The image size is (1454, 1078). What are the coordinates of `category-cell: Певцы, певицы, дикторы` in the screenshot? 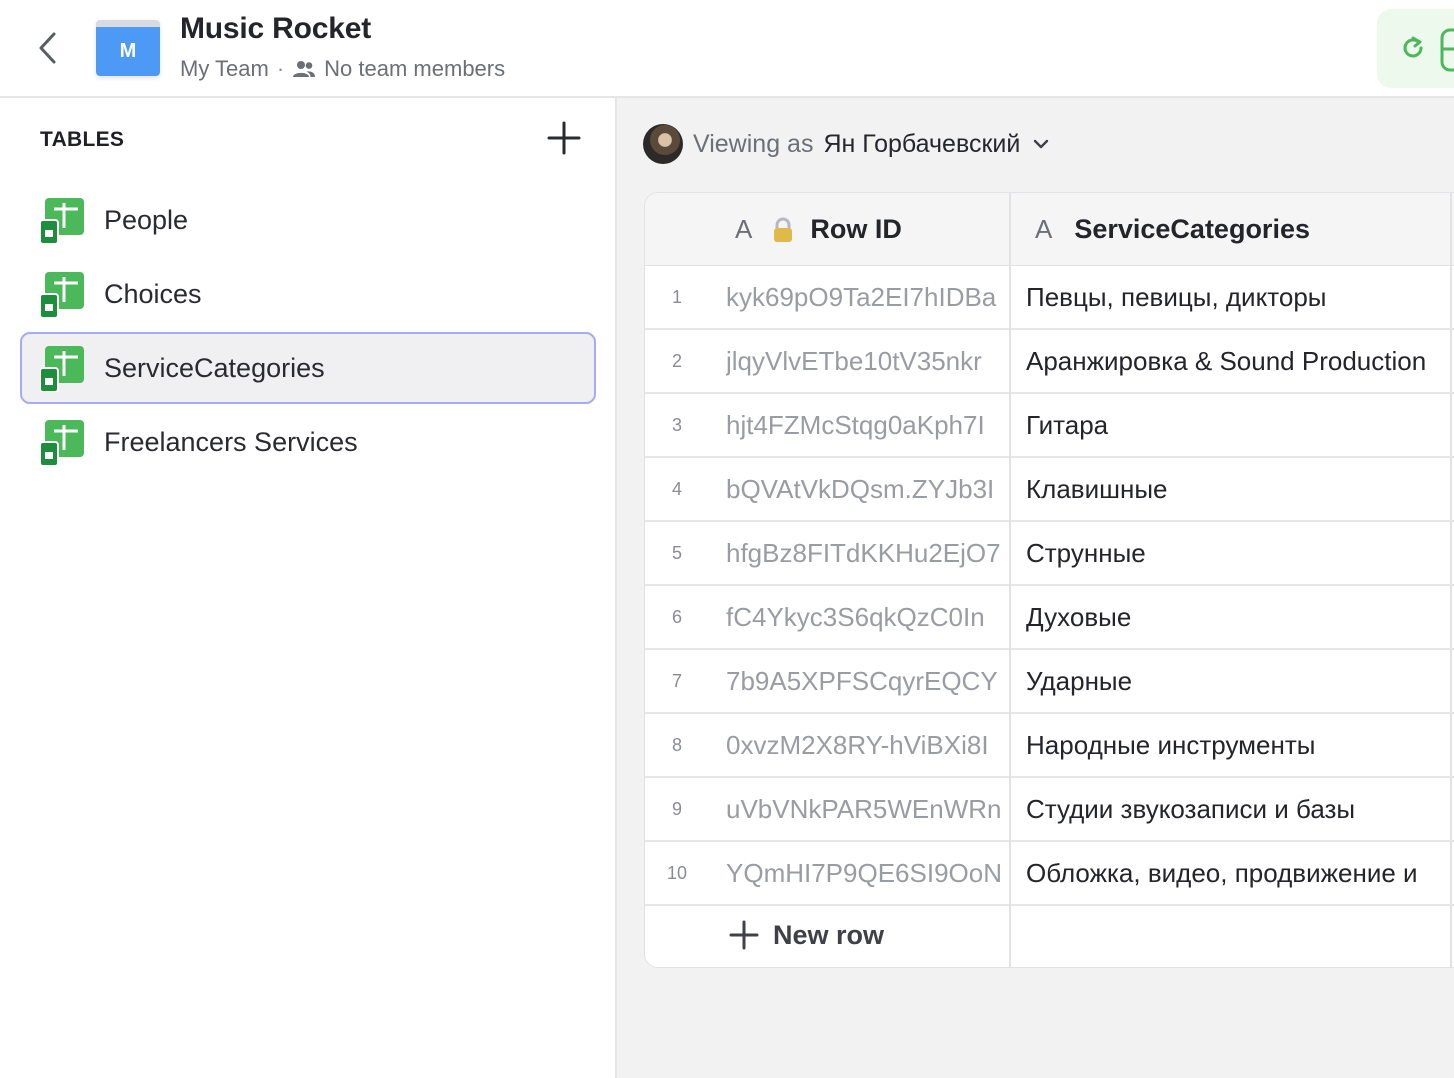 It's located at (1240, 297).